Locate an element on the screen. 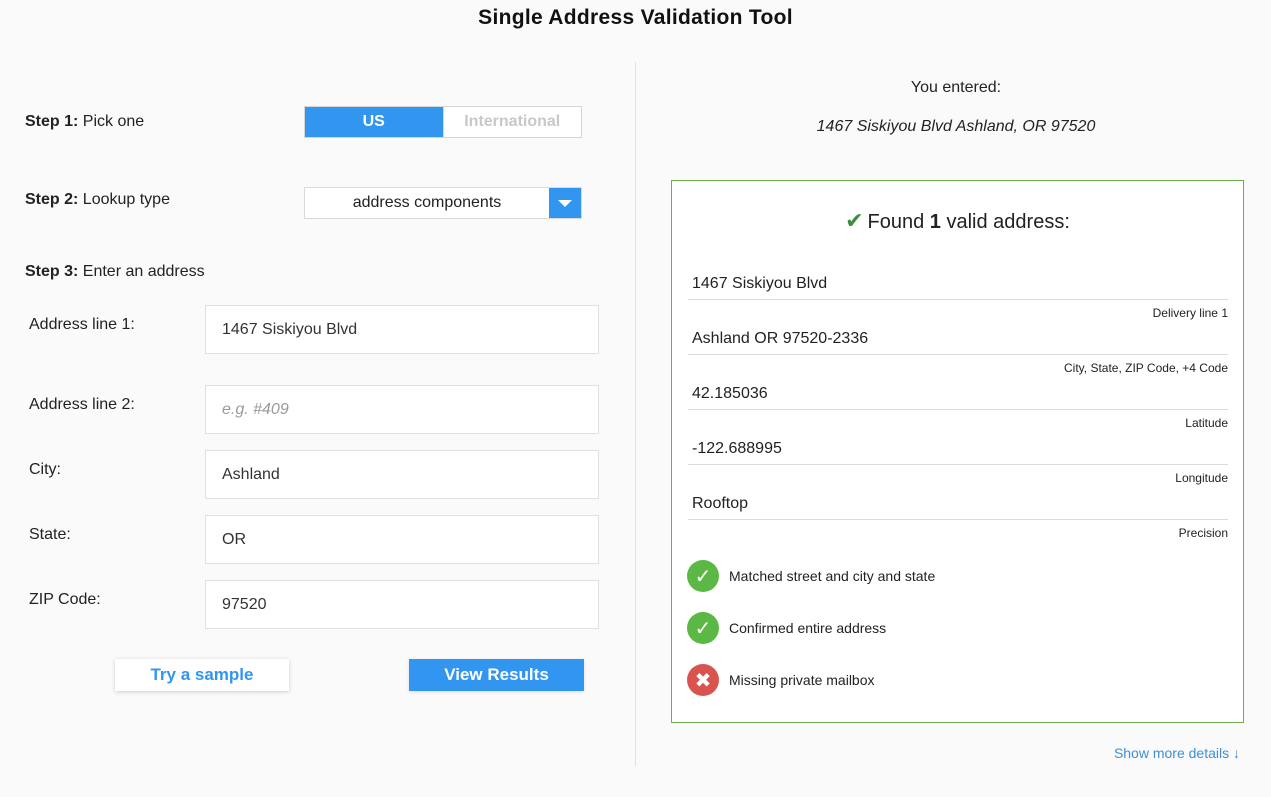 The image size is (1271, 797). result-row: -122.688995 Longitude is located at coordinates (958, 461).